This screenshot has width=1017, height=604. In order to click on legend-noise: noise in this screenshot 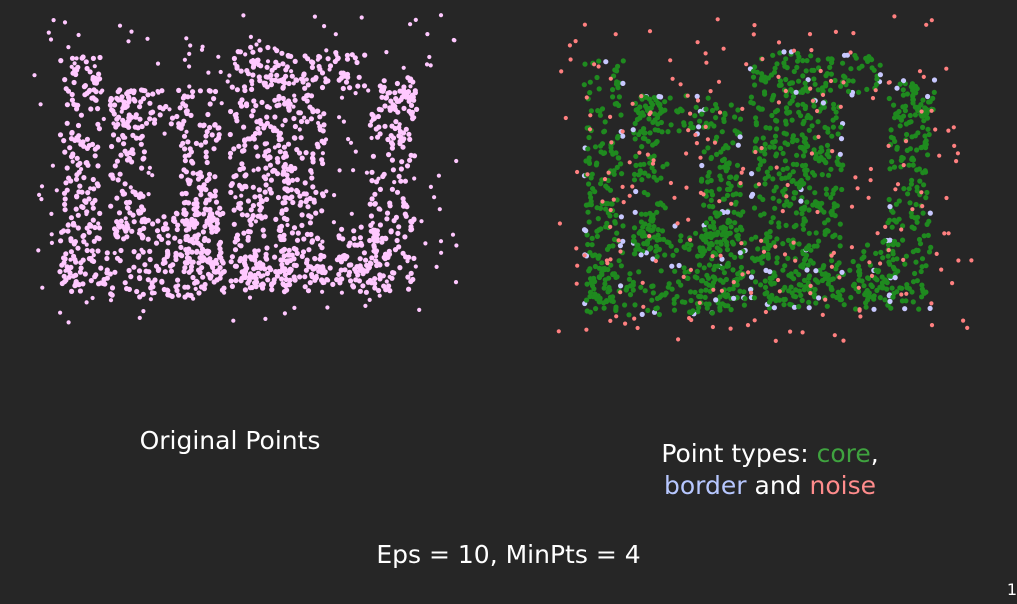, I will do `click(842, 485)`.